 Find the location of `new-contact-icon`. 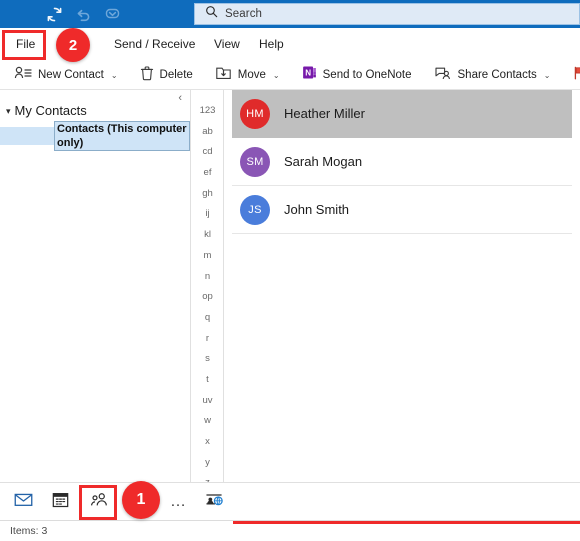

new-contact-icon is located at coordinates (23, 75).